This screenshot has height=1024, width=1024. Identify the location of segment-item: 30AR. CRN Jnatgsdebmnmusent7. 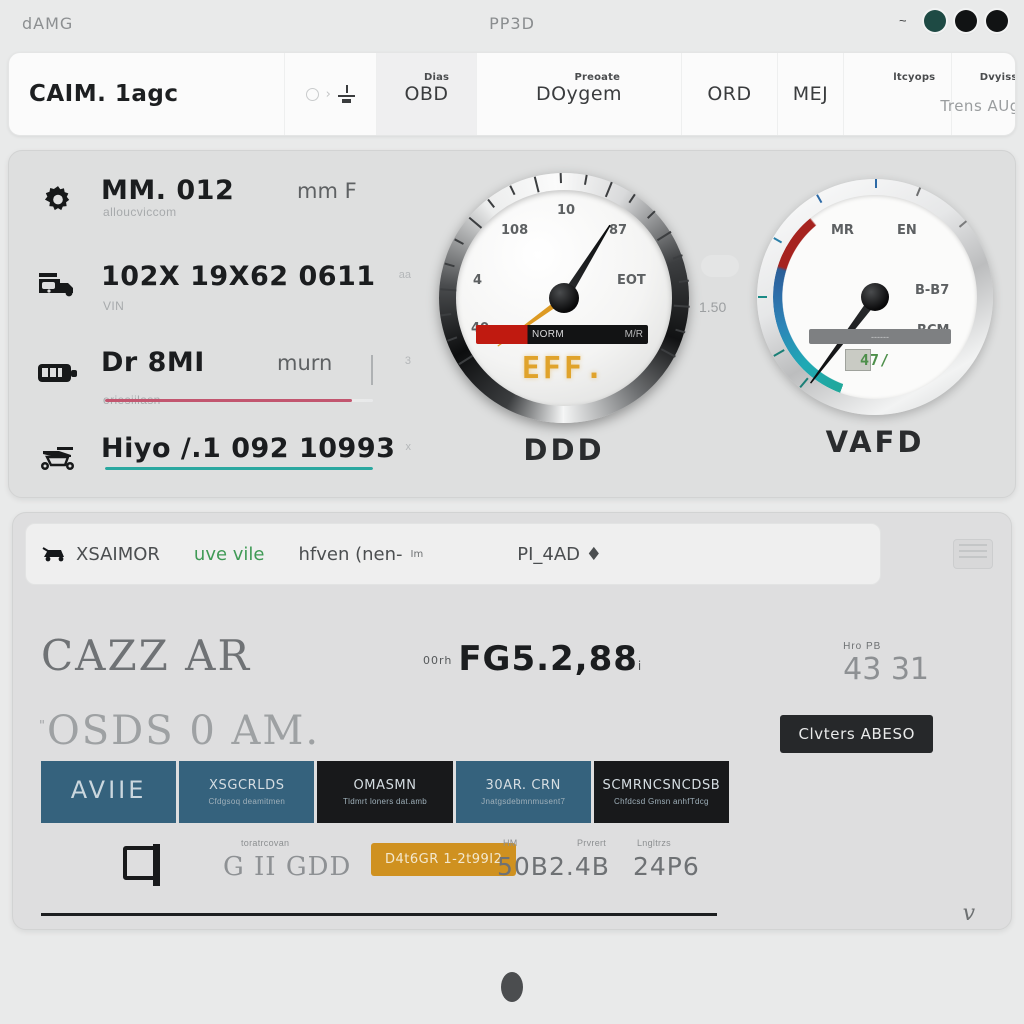
(523, 792).